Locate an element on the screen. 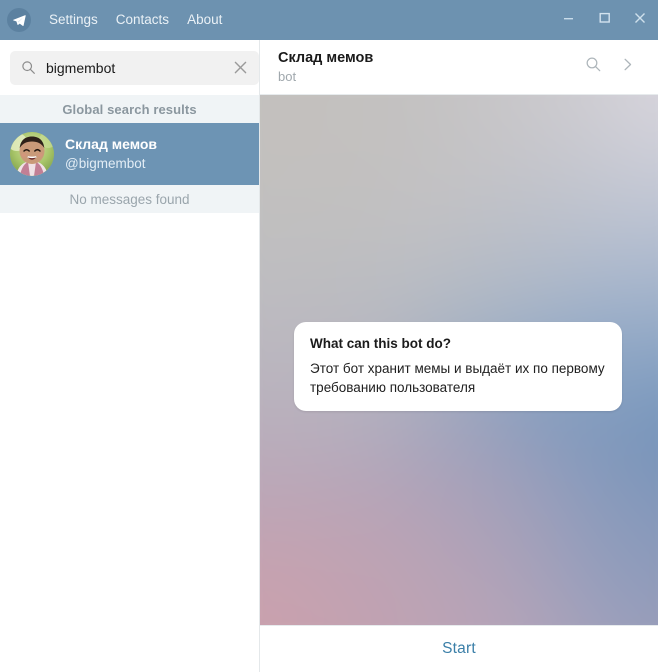 Image resolution: width=658 pixels, height=672 pixels. chat-subtitle: bot is located at coordinates (287, 76).